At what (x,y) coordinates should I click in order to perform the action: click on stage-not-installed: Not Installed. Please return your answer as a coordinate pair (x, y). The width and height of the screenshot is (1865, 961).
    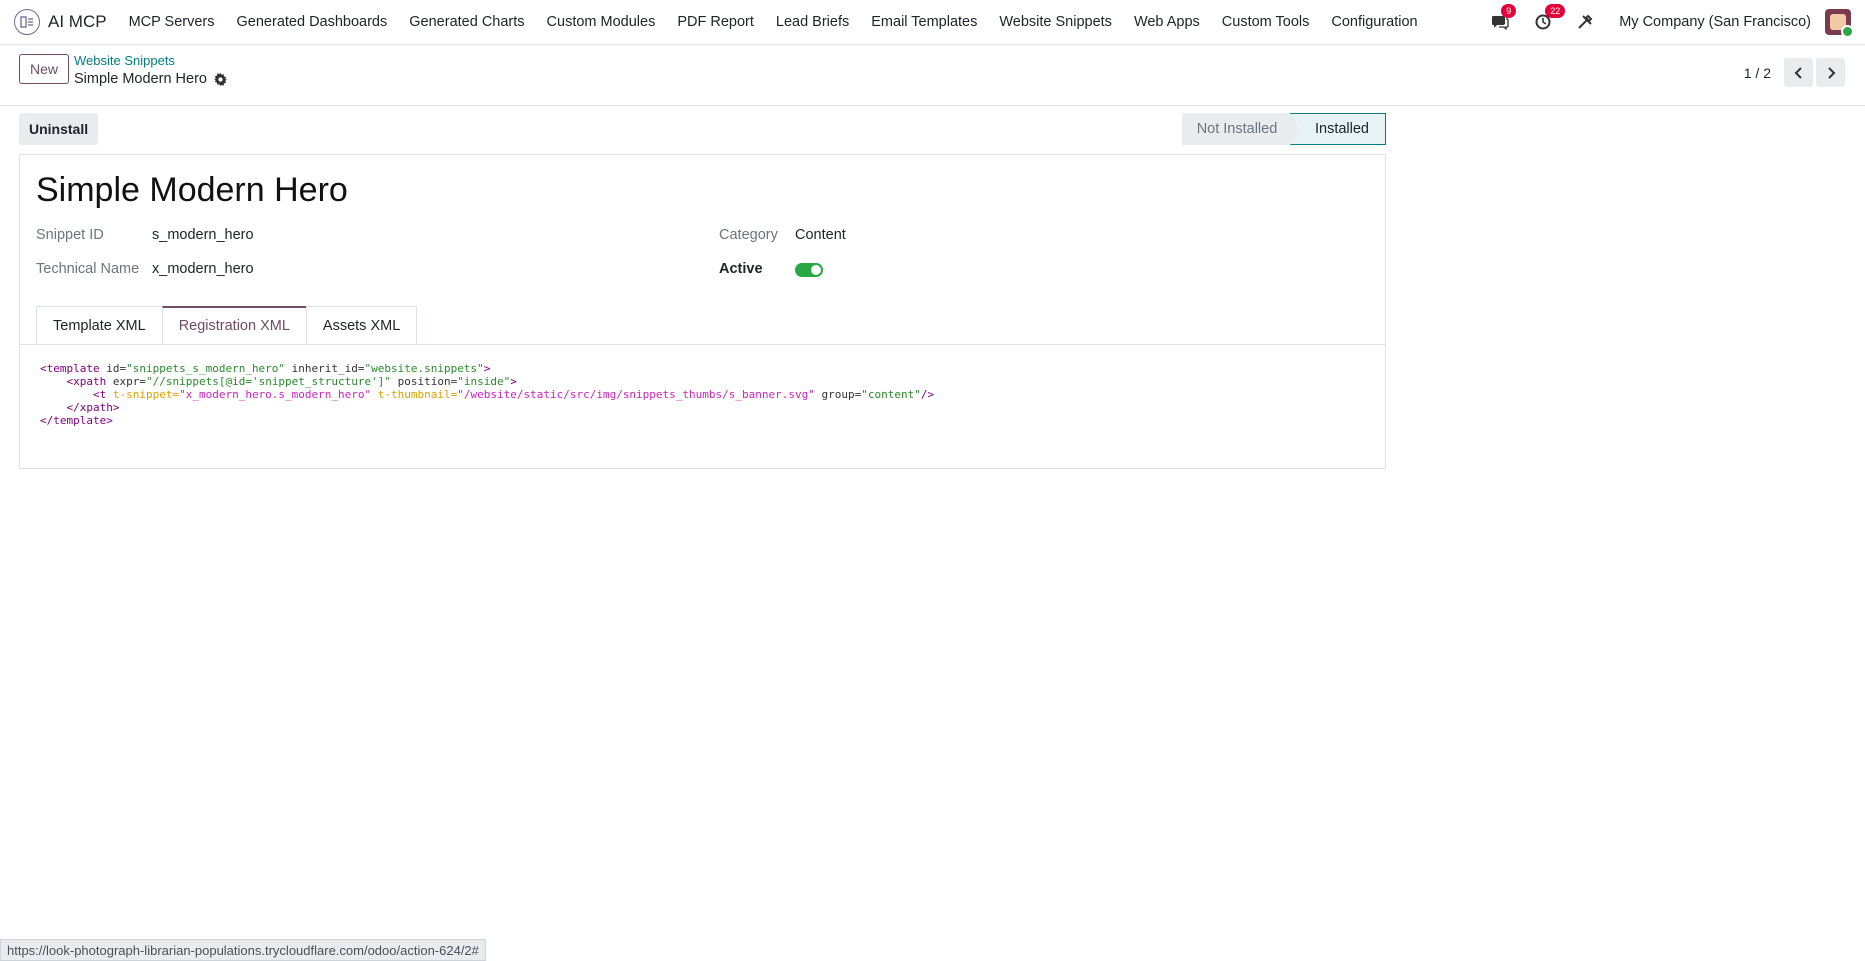
    Looking at the image, I should click on (1237, 129).